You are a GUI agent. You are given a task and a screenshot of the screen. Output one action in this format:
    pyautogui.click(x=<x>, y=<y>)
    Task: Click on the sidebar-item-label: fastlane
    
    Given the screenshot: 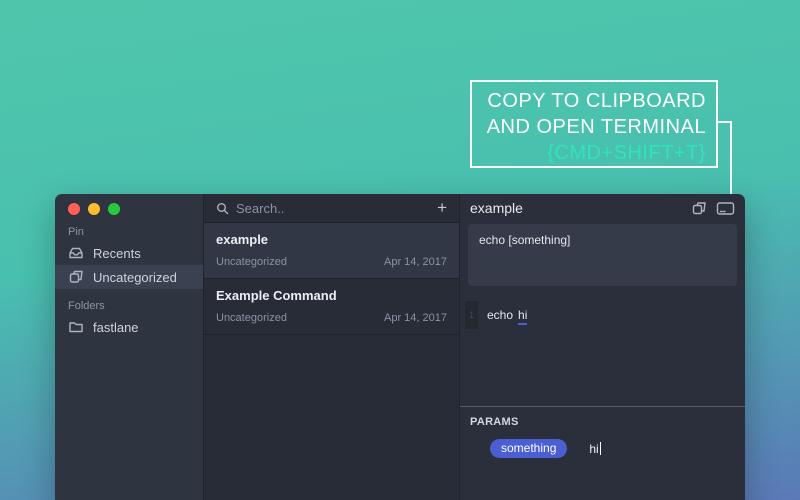 What is the action you would take?
    pyautogui.click(x=116, y=327)
    